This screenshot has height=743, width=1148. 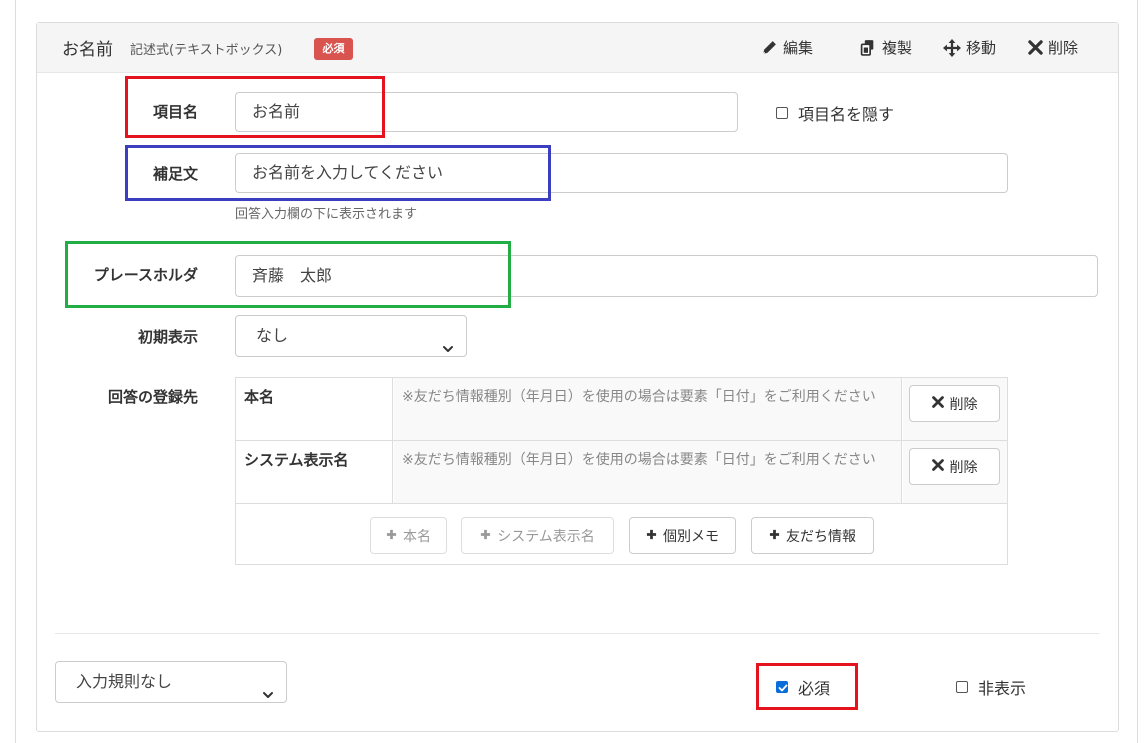 What do you see at coordinates (691, 536) in the screenshot?
I see `add-memo-label: 個別メモ` at bounding box center [691, 536].